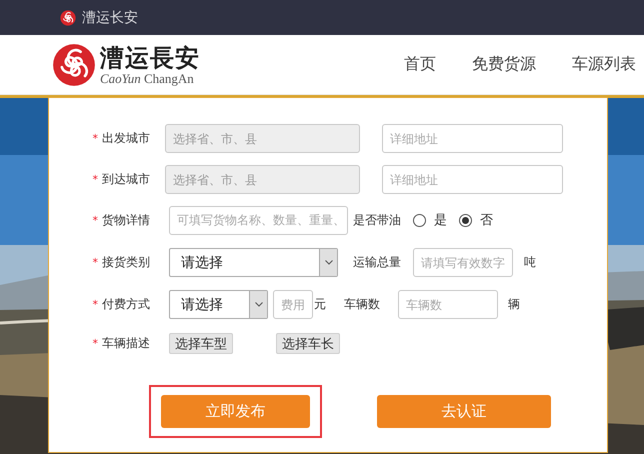 Image resolution: width=644 pixels, height=454 pixels. I want to click on field-label: 车辆描述, so click(126, 343).